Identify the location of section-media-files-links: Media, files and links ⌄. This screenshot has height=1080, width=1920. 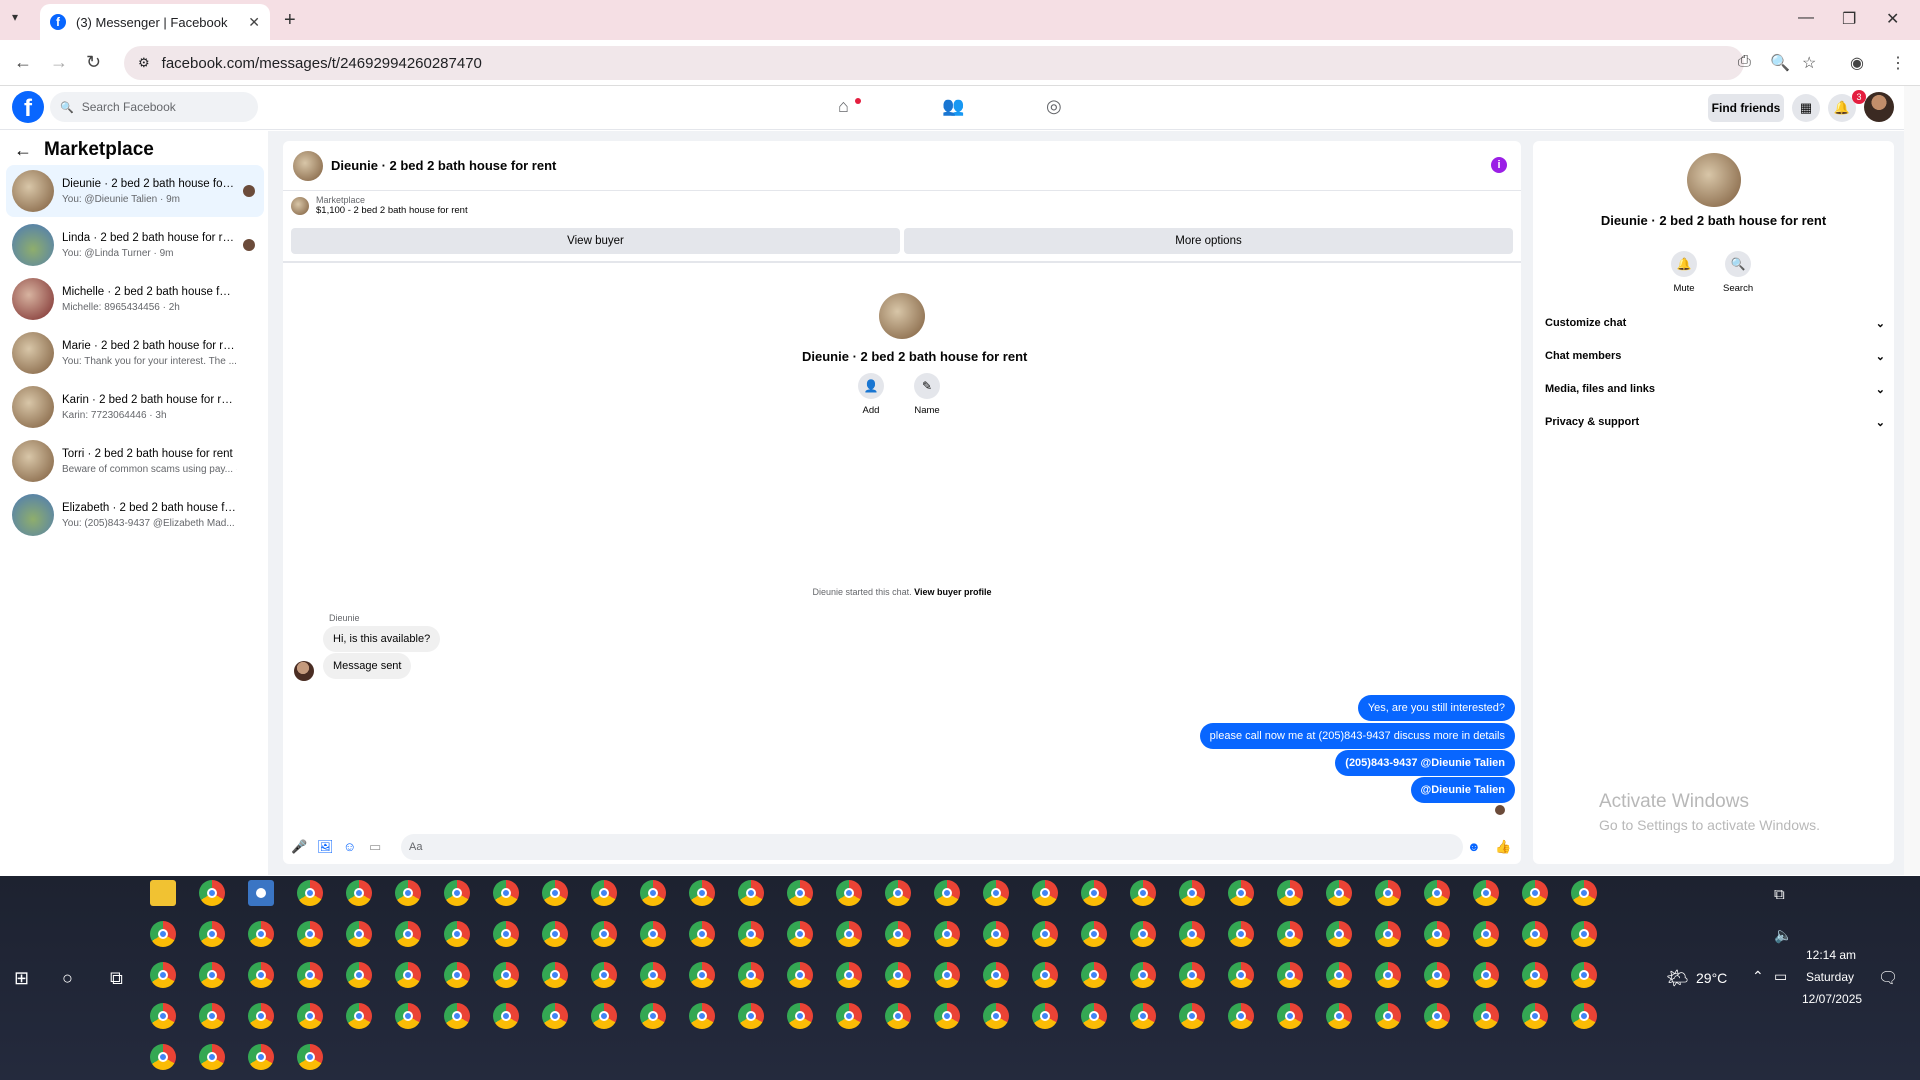
(1715, 389).